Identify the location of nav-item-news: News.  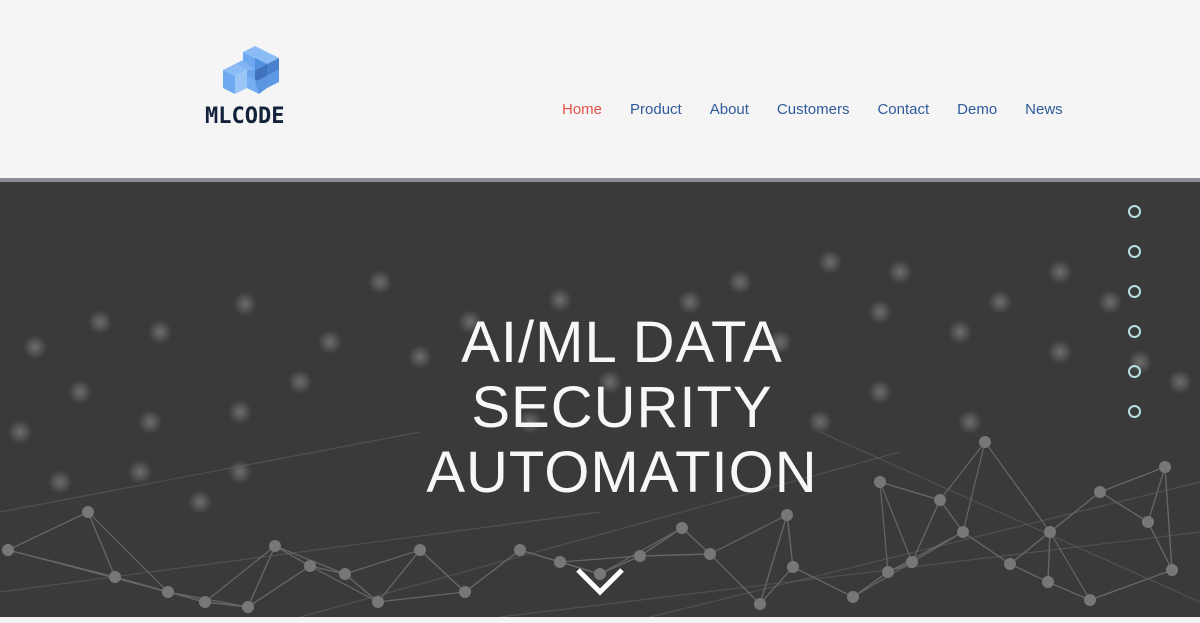
(1044, 110).